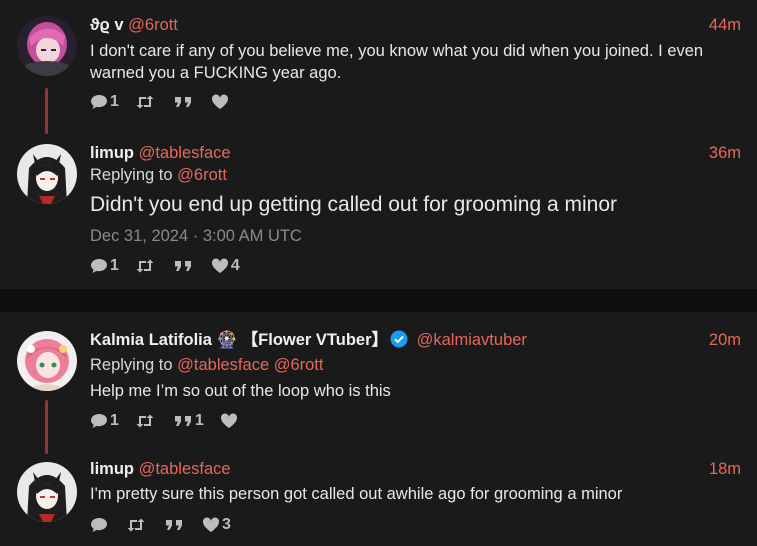 The height and width of the screenshot is (546, 757). Describe the element at coordinates (226, 524) in the screenshot. I see `like-count: 3` at that location.